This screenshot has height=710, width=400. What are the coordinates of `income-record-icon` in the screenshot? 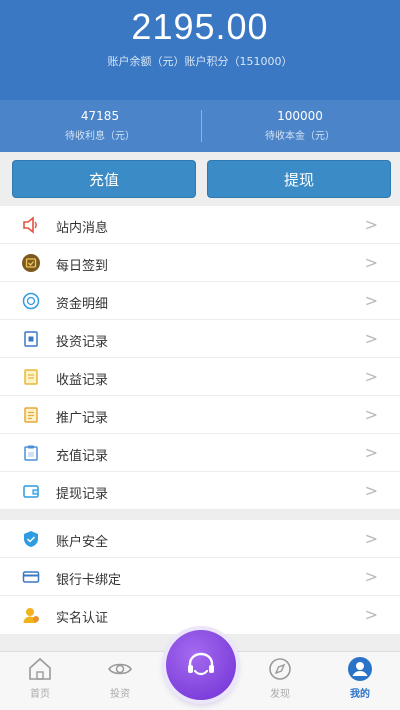 It's located at (31, 377).